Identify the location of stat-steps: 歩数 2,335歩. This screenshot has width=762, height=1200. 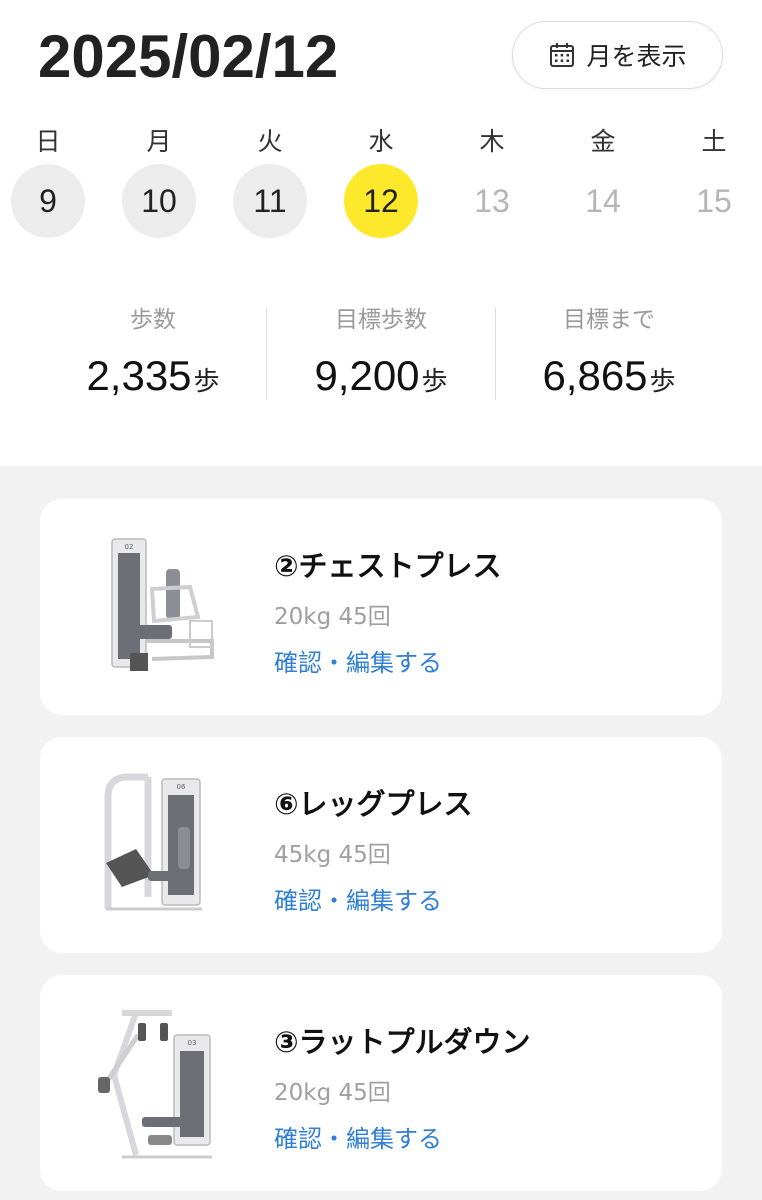
(153, 350).